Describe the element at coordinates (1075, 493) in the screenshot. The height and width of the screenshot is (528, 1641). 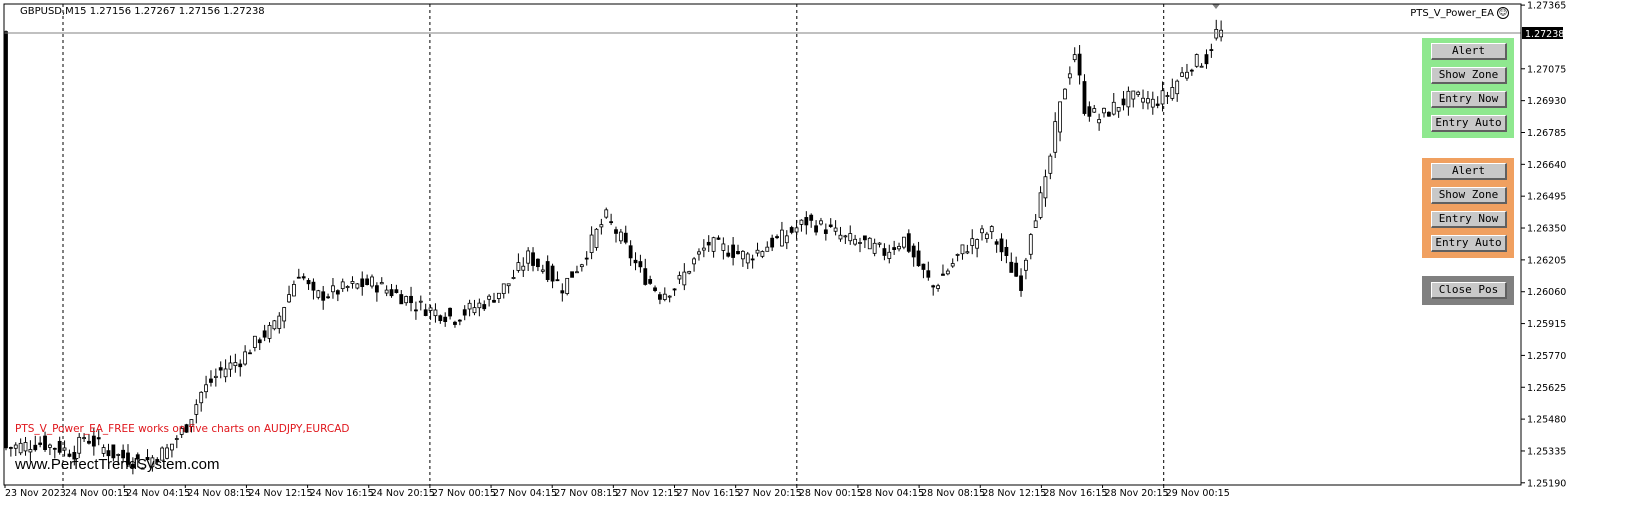
I see `x-axis-tick-label: 28 Nov 16:15` at that location.